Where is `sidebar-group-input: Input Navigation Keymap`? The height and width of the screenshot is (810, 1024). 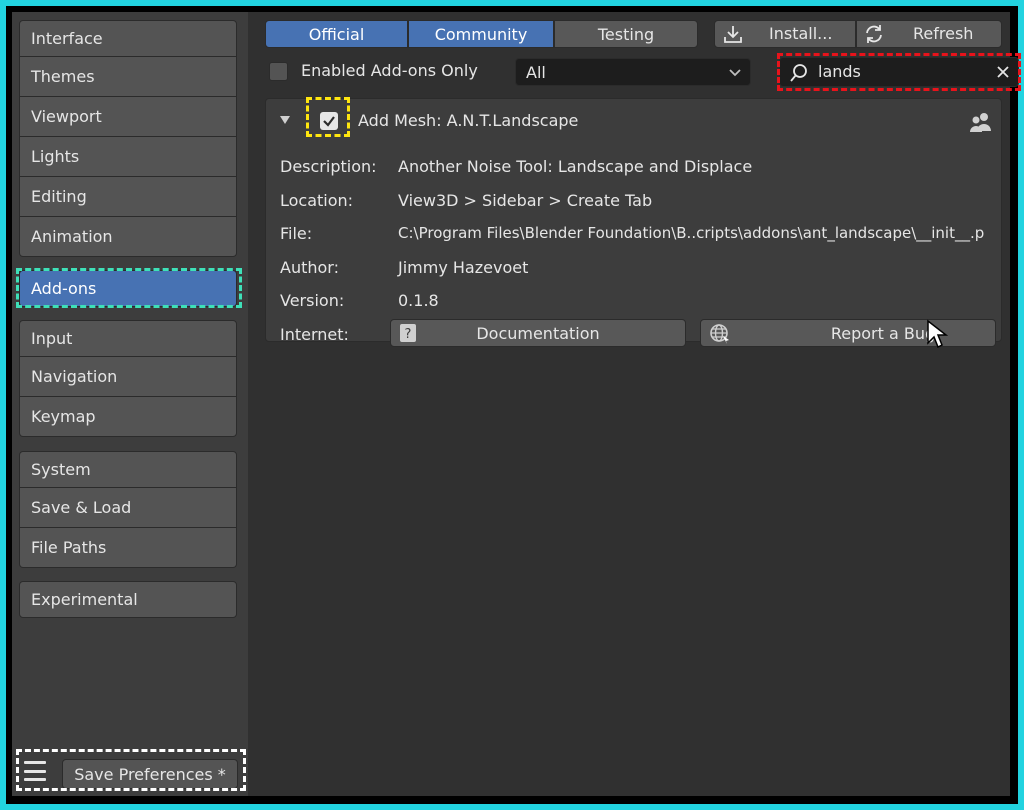 sidebar-group-input: Input Navigation Keymap is located at coordinates (128, 378).